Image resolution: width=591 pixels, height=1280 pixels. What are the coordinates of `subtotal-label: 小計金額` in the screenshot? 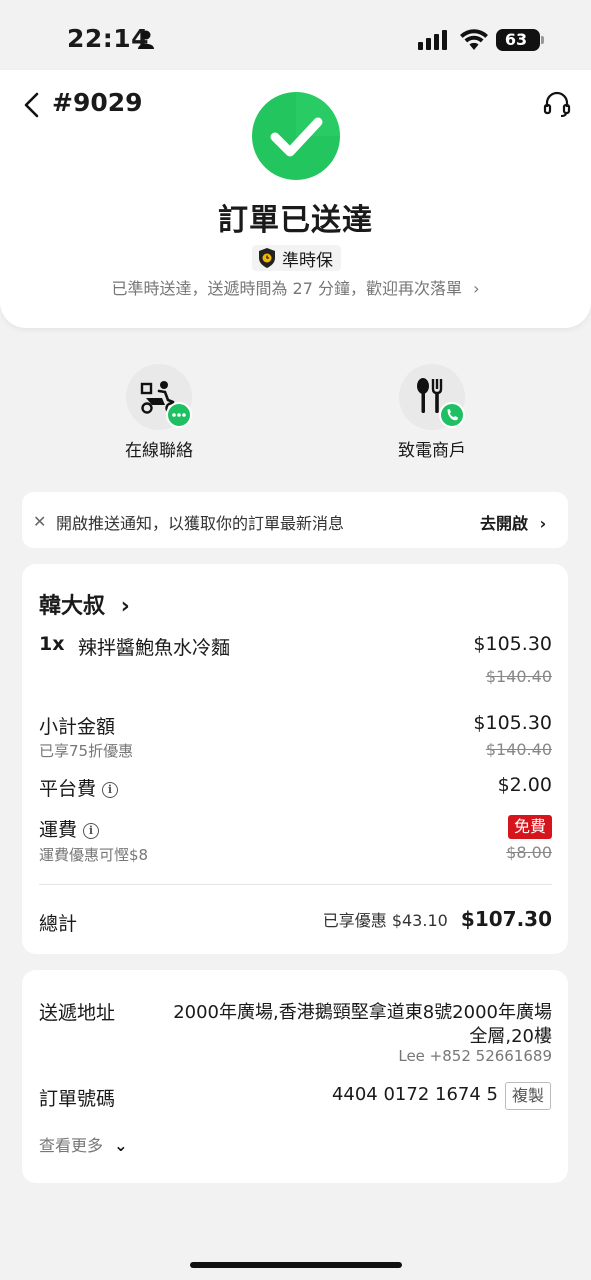 It's located at (77, 727).